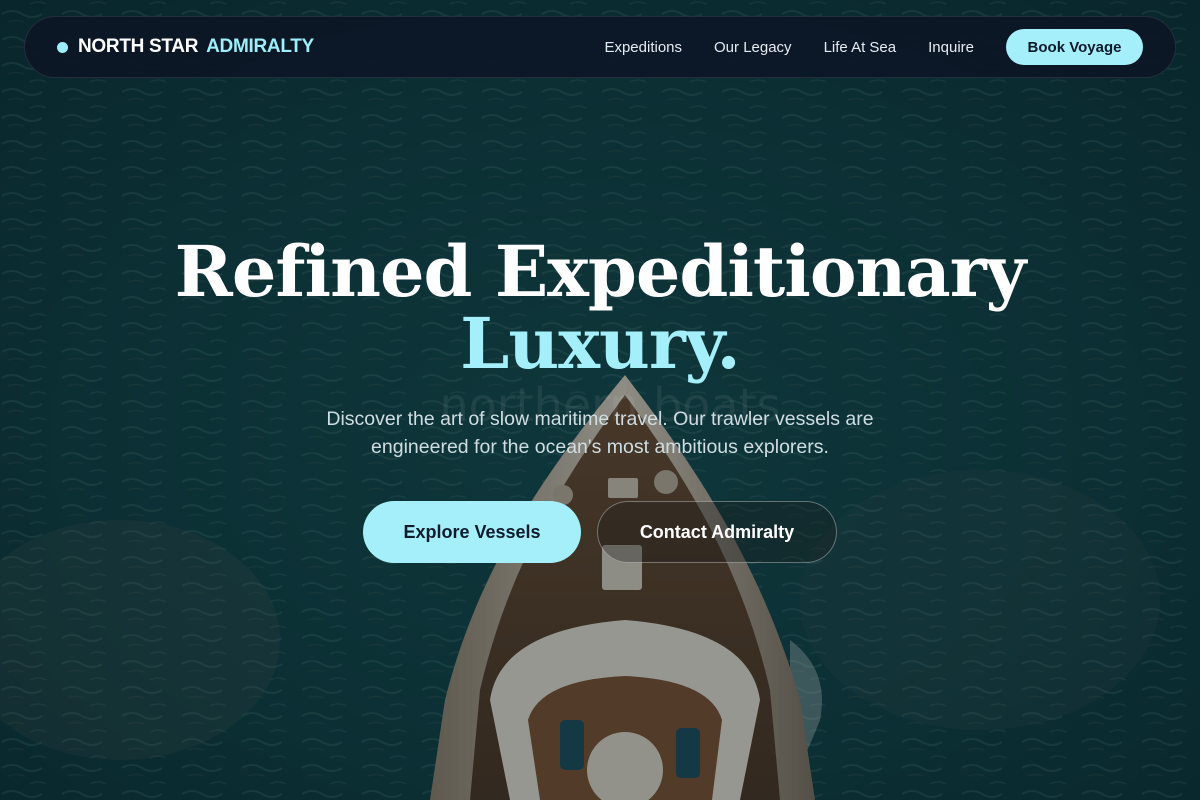  Describe the element at coordinates (138, 46) in the screenshot. I see `brand-name-main: NORTH STAR` at that location.